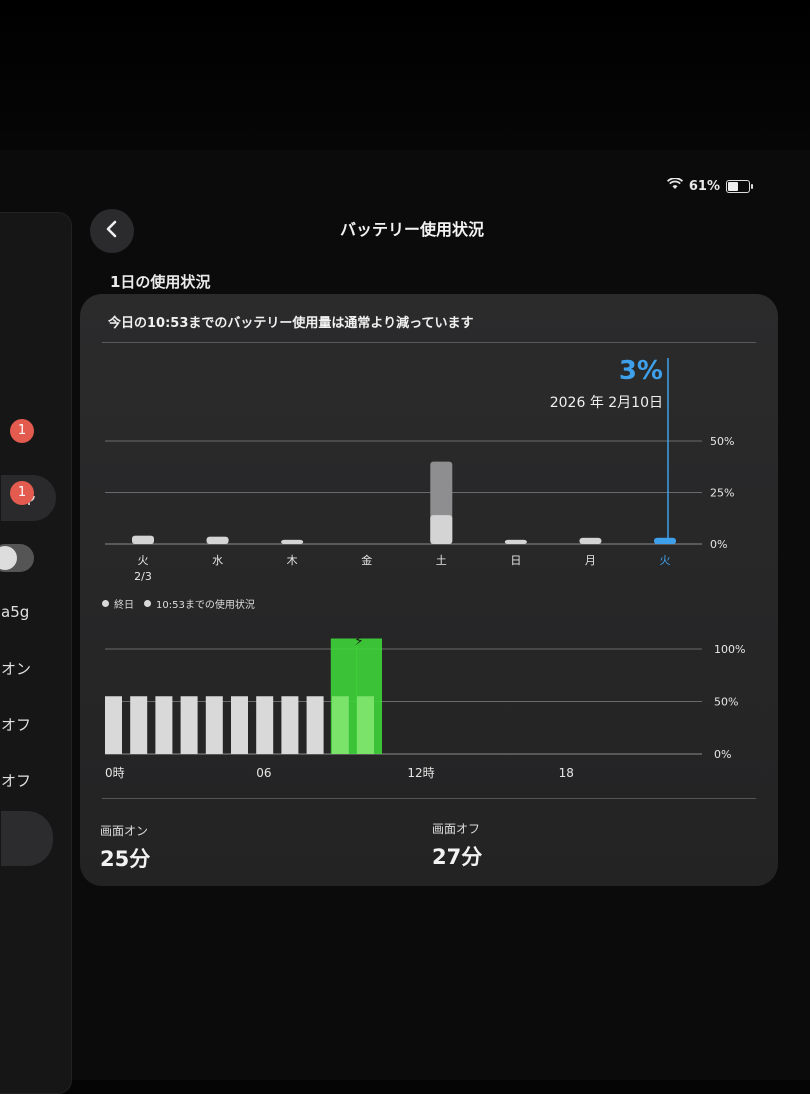  Describe the element at coordinates (739, 186) in the screenshot. I see `battery-icon` at that location.